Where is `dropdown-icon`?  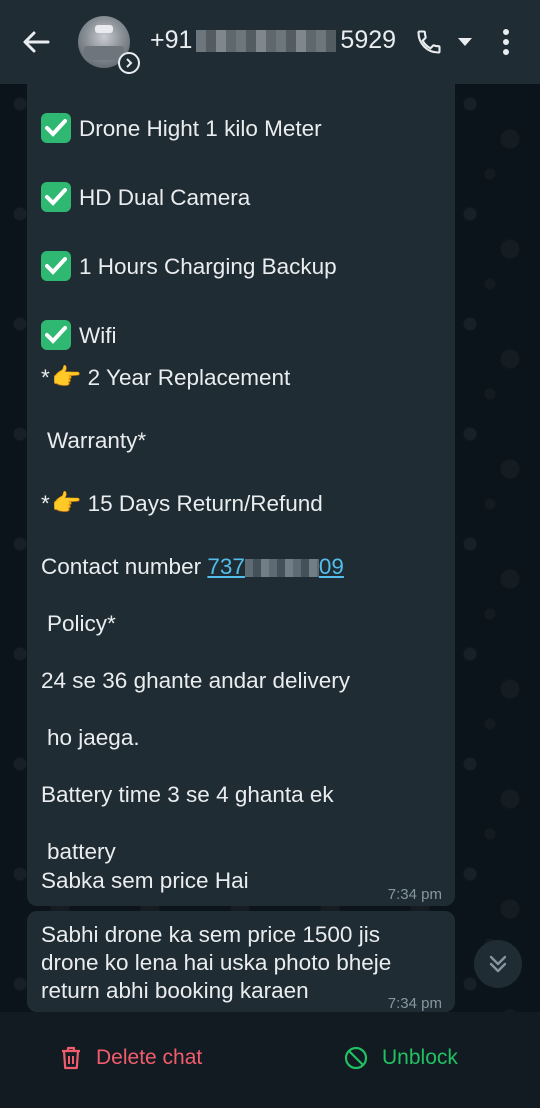 dropdown-icon is located at coordinates (465, 42).